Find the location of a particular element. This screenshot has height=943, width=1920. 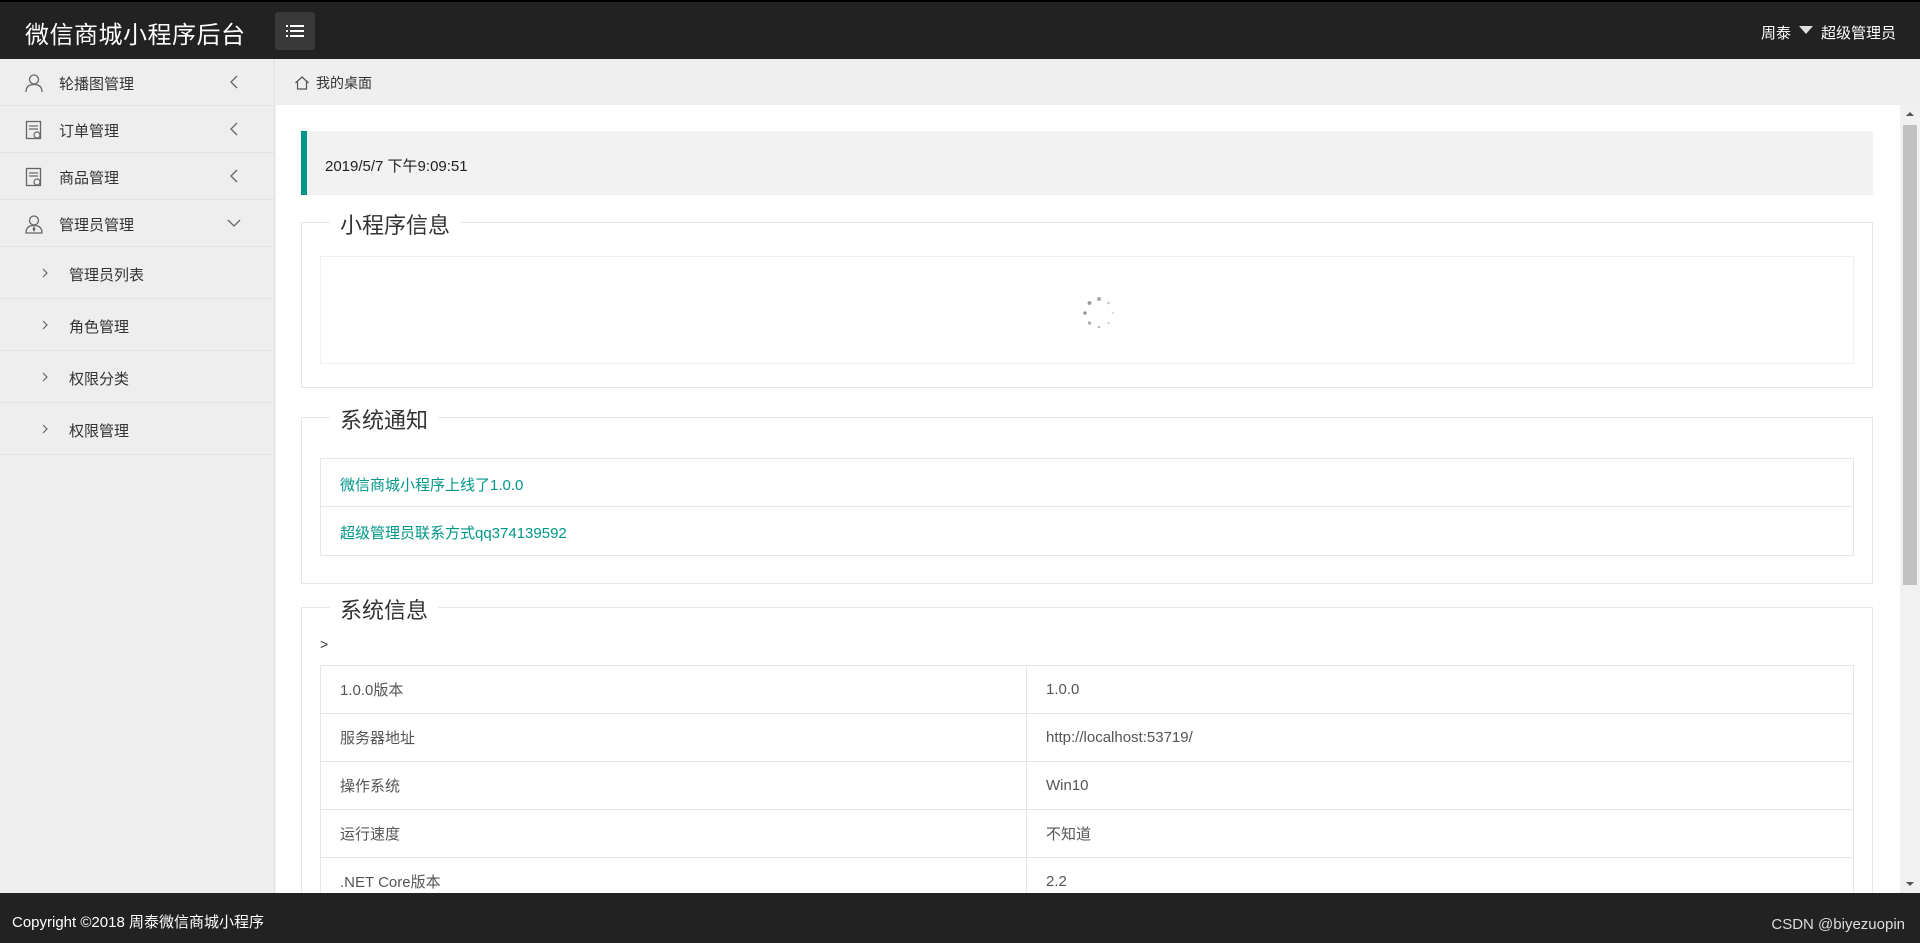

scroll-up-arrow-icon is located at coordinates (1910, 114).